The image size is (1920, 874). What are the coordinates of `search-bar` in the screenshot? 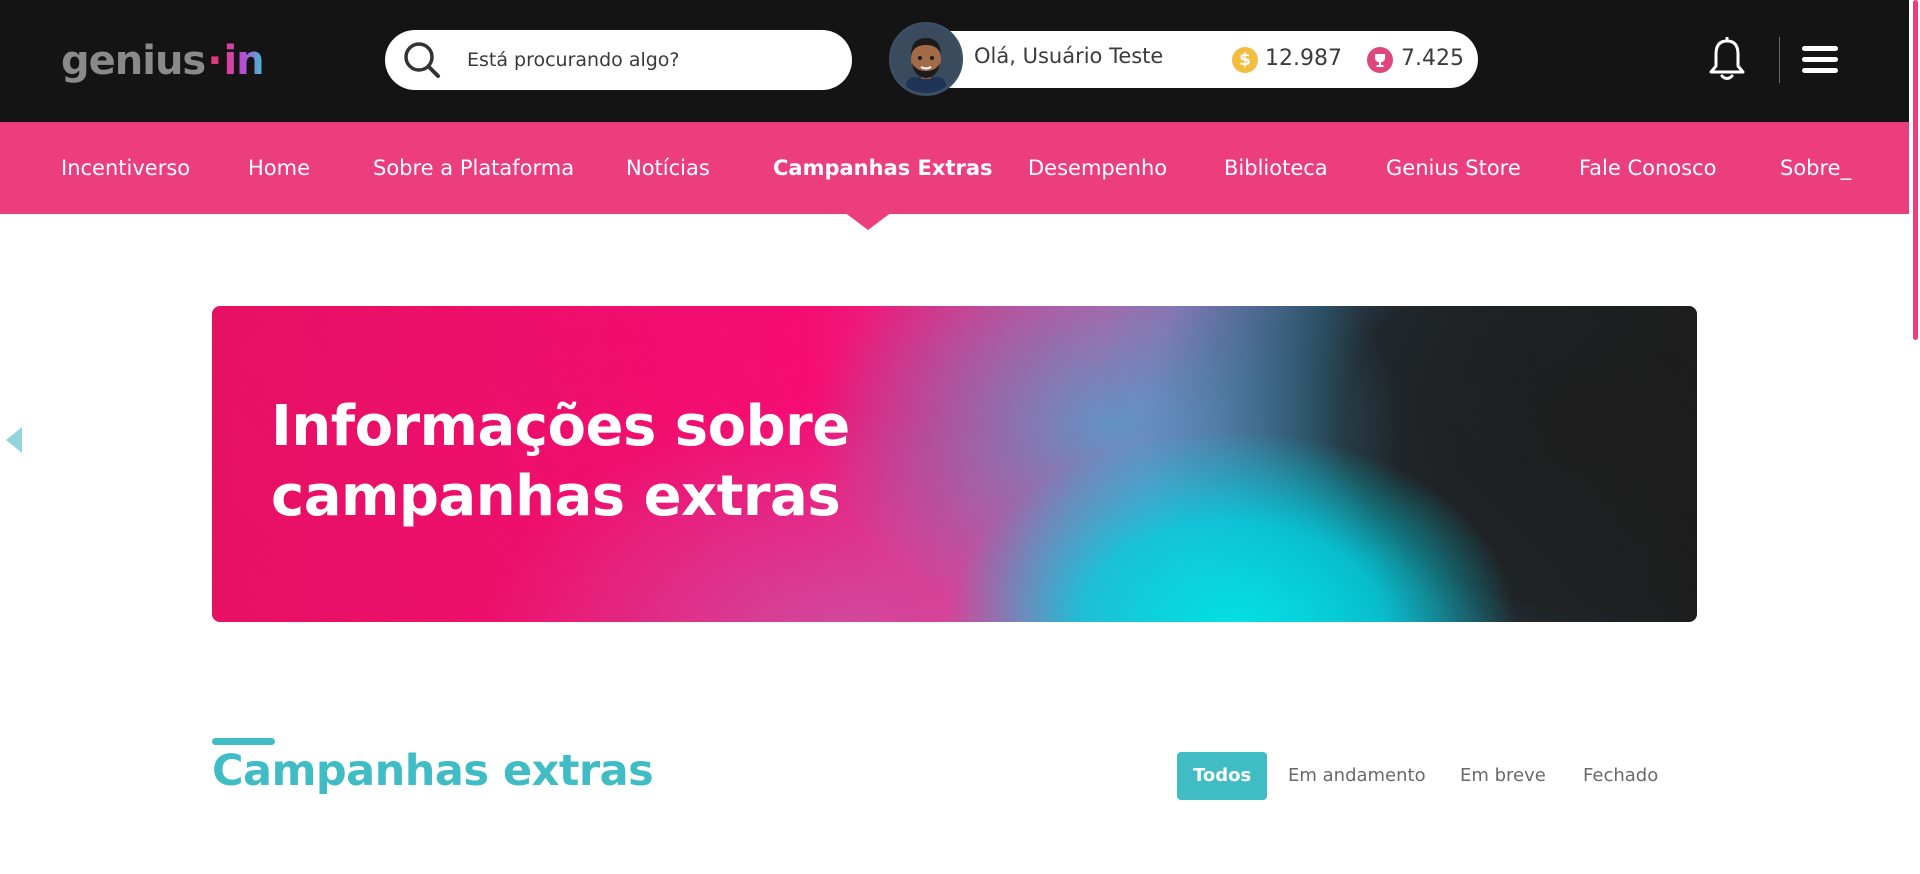 It's located at (618, 60).